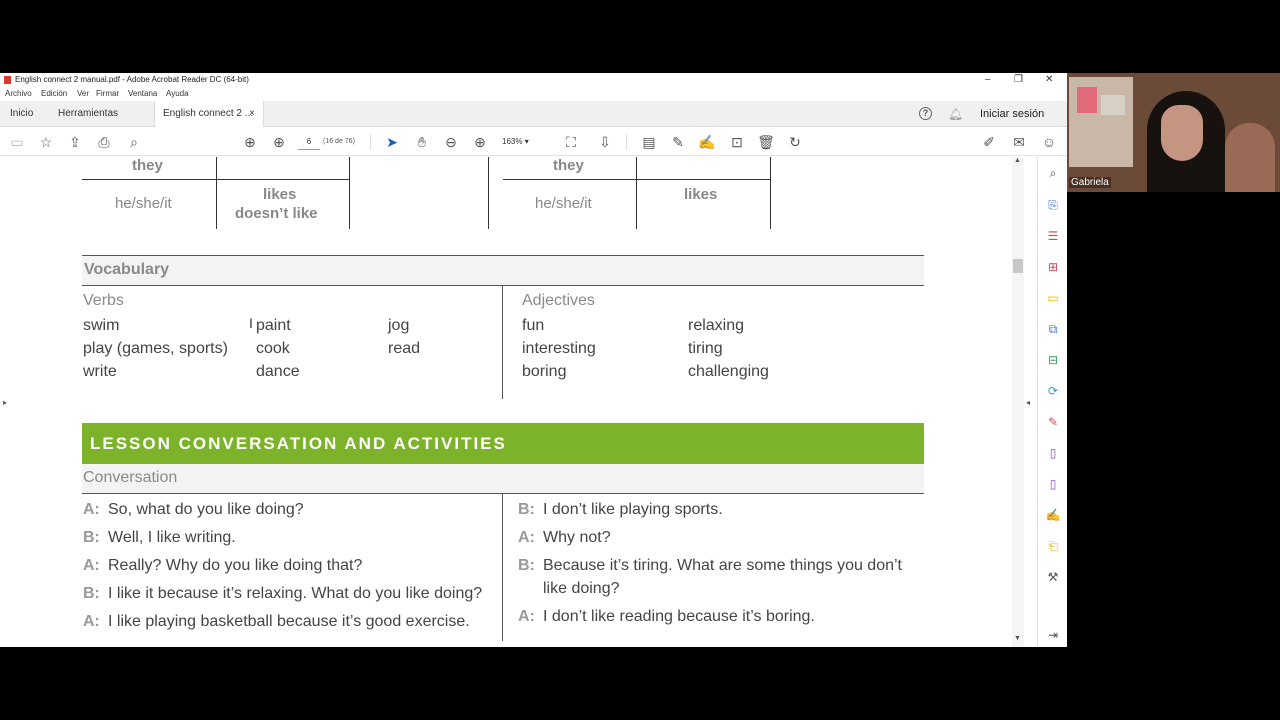 The height and width of the screenshot is (720, 1280). I want to click on previous-page-icon: ⊕, so click(250, 142).